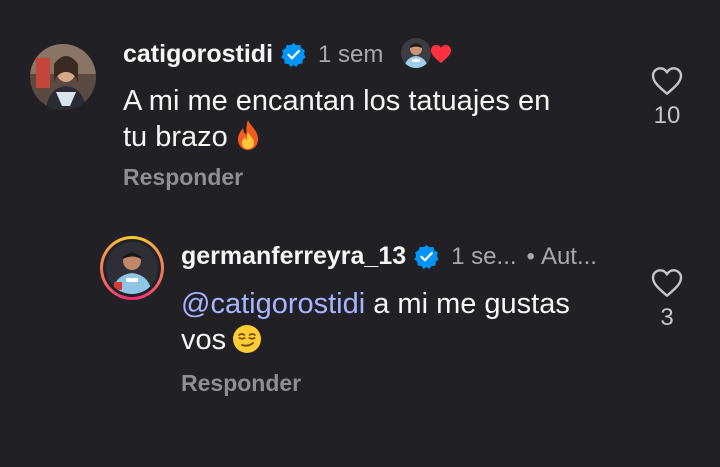 This screenshot has width=720, height=467. I want to click on fire-emoji-icon, so click(247, 135).